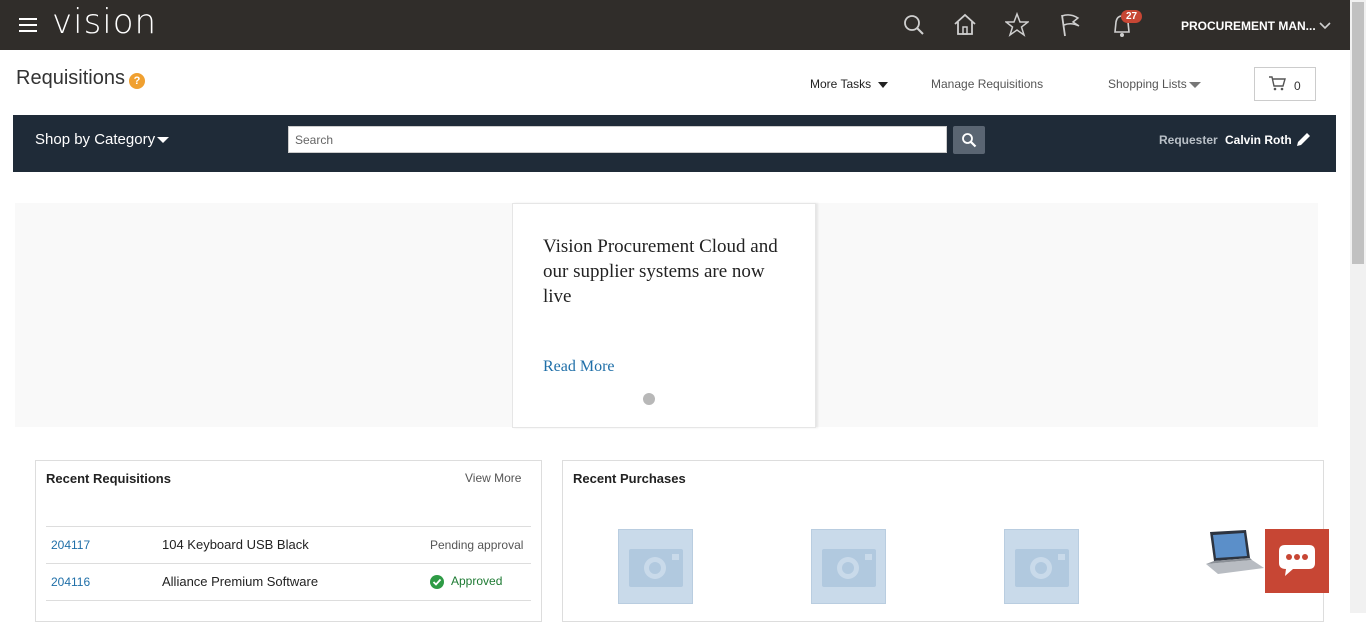 The width and height of the screenshot is (1366, 622). What do you see at coordinates (1147, 84) in the screenshot?
I see `shopping-lists-button: Shopping Lists` at bounding box center [1147, 84].